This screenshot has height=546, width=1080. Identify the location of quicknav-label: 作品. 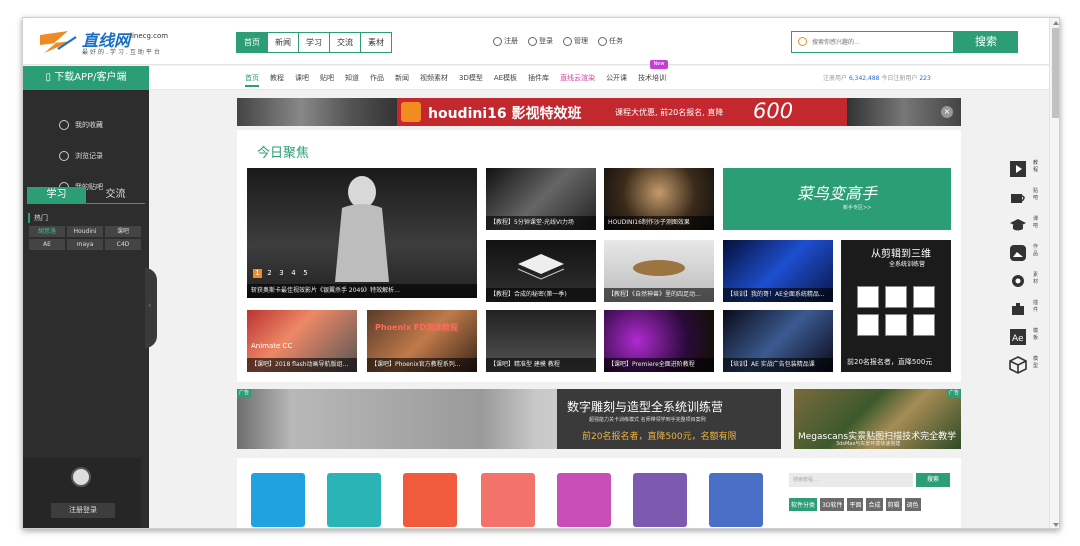
(1036, 250).